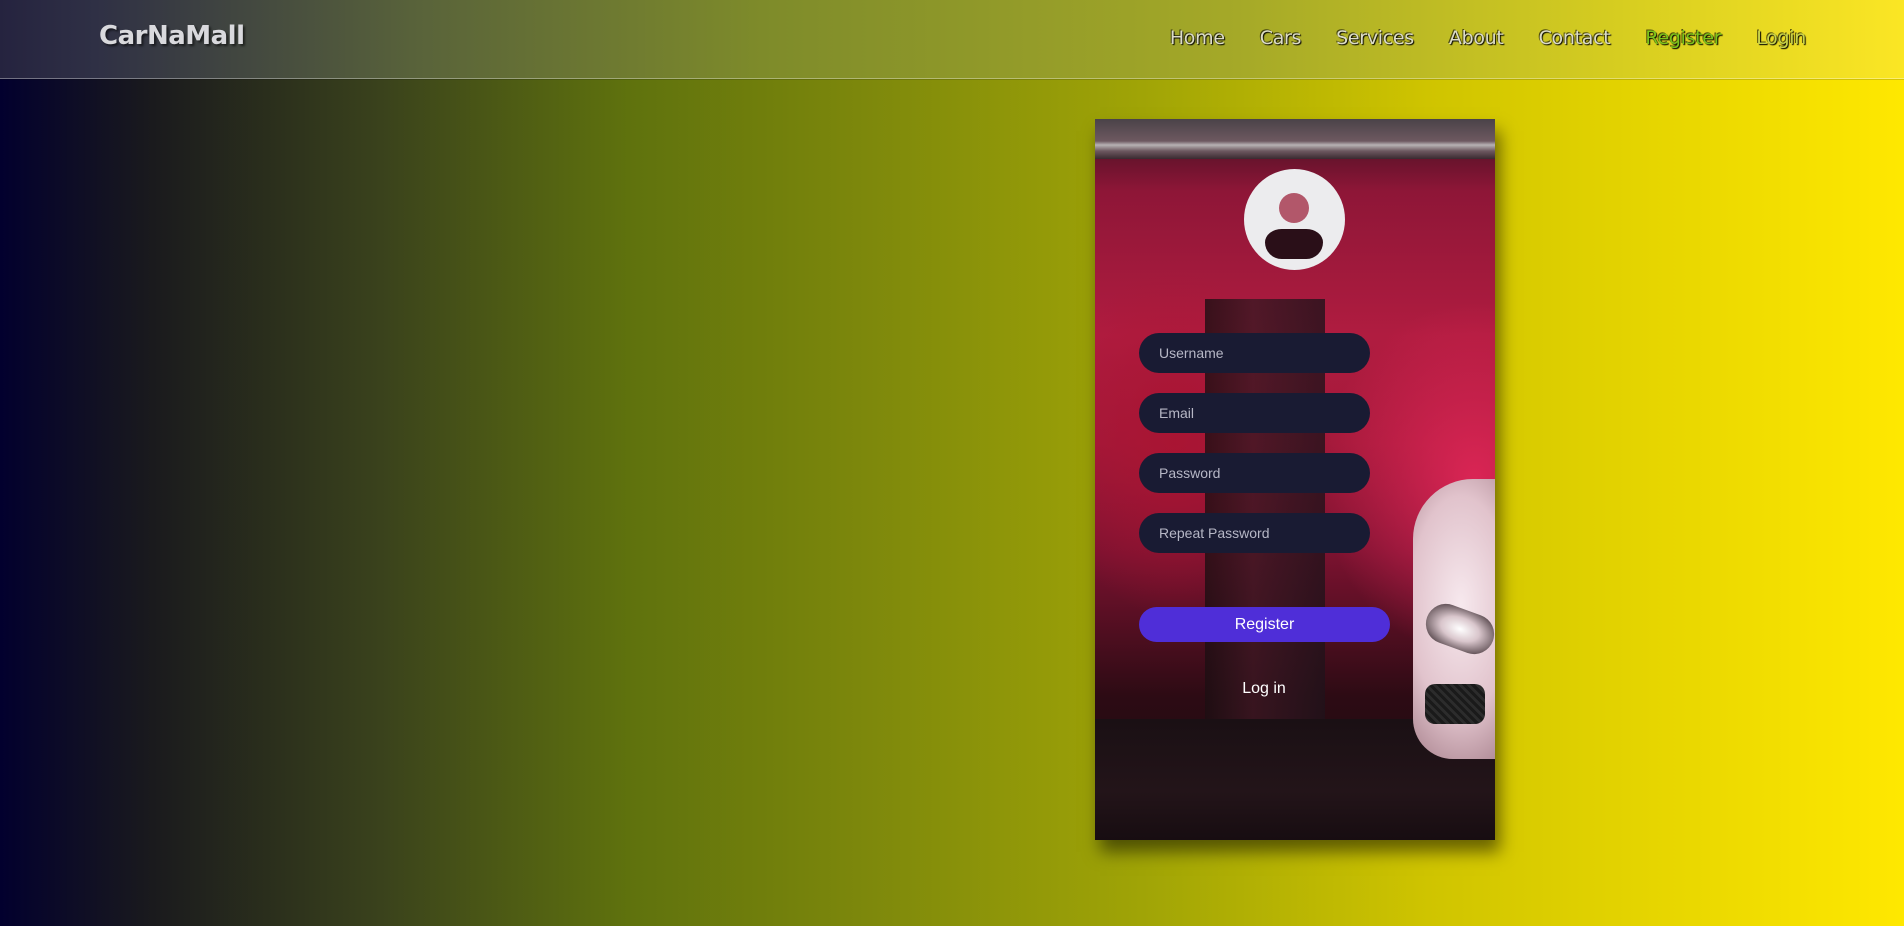 This screenshot has width=1904, height=926. I want to click on card-background-grille, so click(1455, 704).